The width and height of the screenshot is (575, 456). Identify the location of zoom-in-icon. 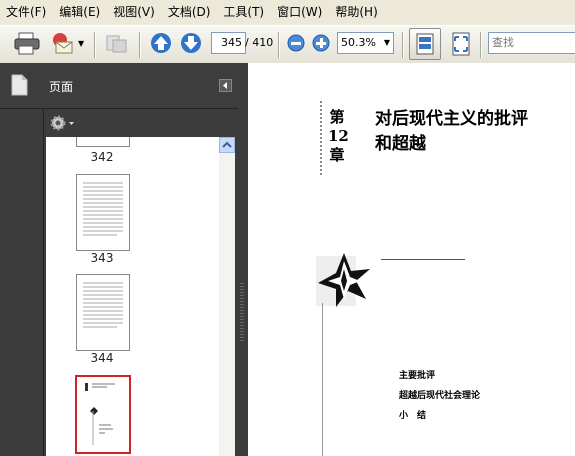
(321, 43).